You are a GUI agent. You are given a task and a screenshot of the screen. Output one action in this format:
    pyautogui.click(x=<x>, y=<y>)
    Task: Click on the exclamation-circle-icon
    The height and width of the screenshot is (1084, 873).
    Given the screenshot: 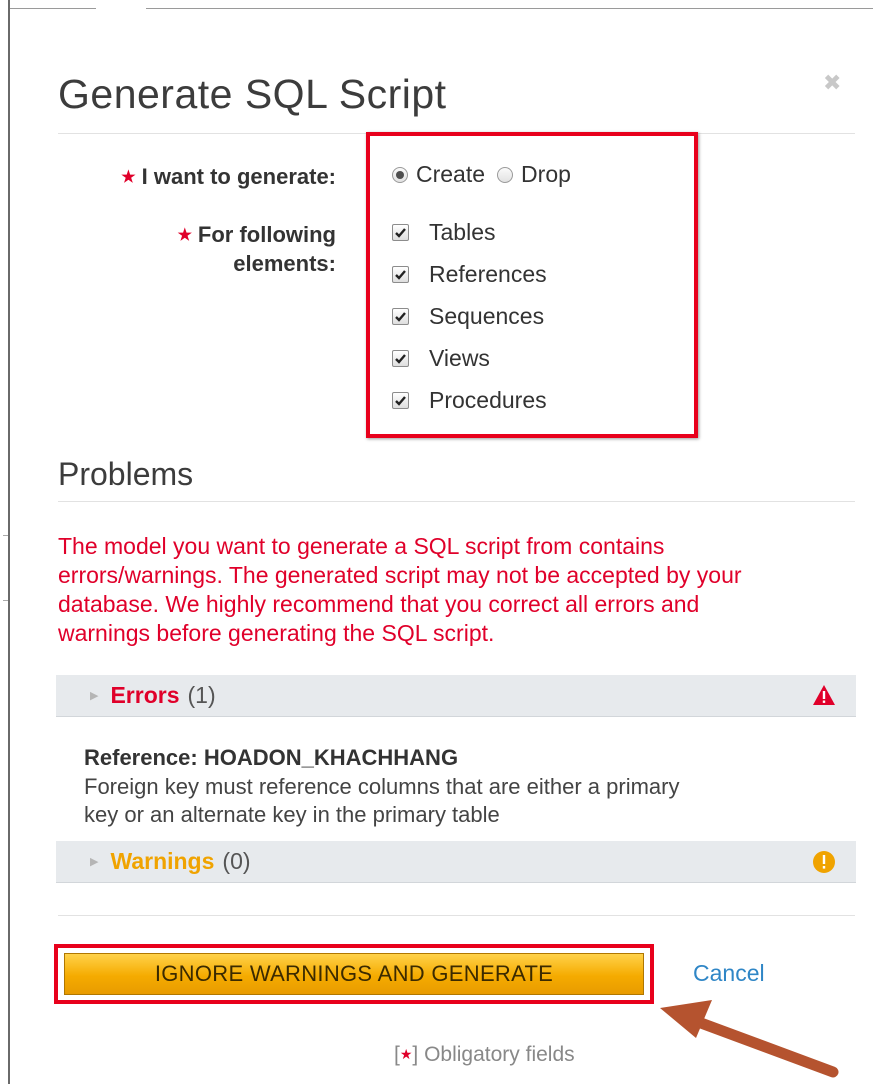 What is the action you would take?
    pyautogui.click(x=824, y=865)
    